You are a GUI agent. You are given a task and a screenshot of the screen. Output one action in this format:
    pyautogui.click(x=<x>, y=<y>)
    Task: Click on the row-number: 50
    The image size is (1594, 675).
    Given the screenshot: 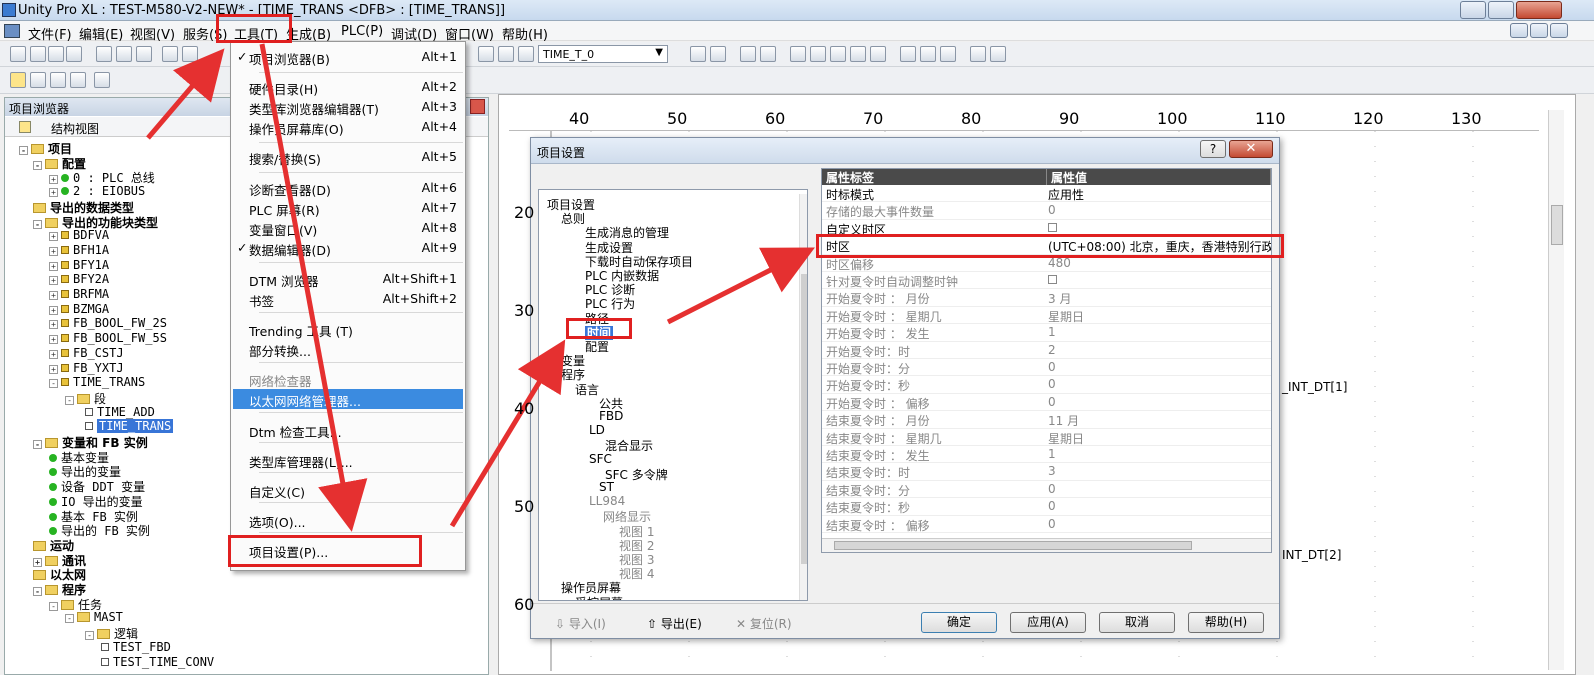 What is the action you would take?
    pyautogui.click(x=524, y=506)
    